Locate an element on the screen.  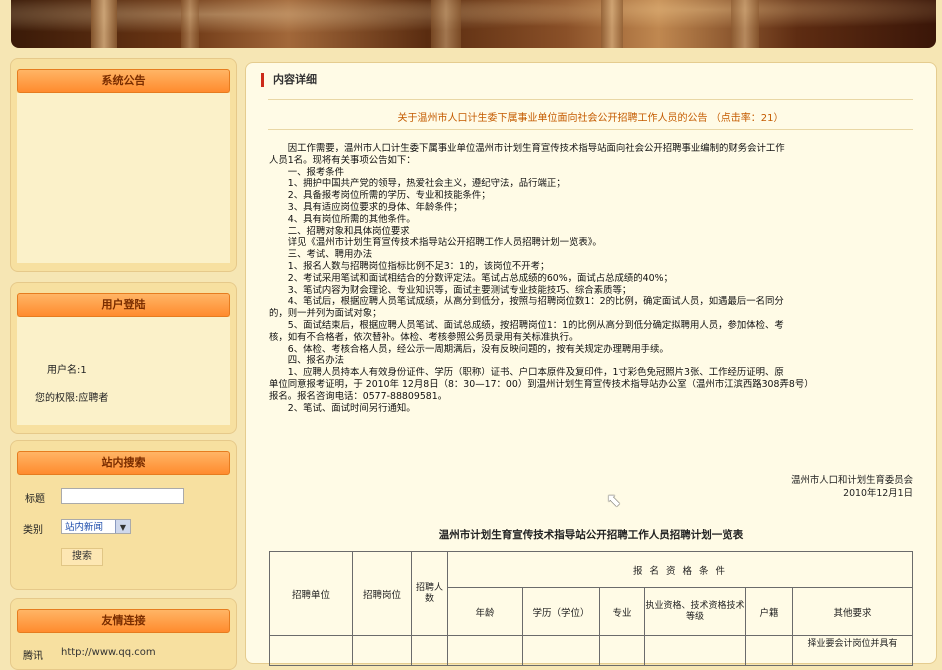
article-body-line: 人员1名。现将有关事项公告如下： is located at coordinates (342, 160).